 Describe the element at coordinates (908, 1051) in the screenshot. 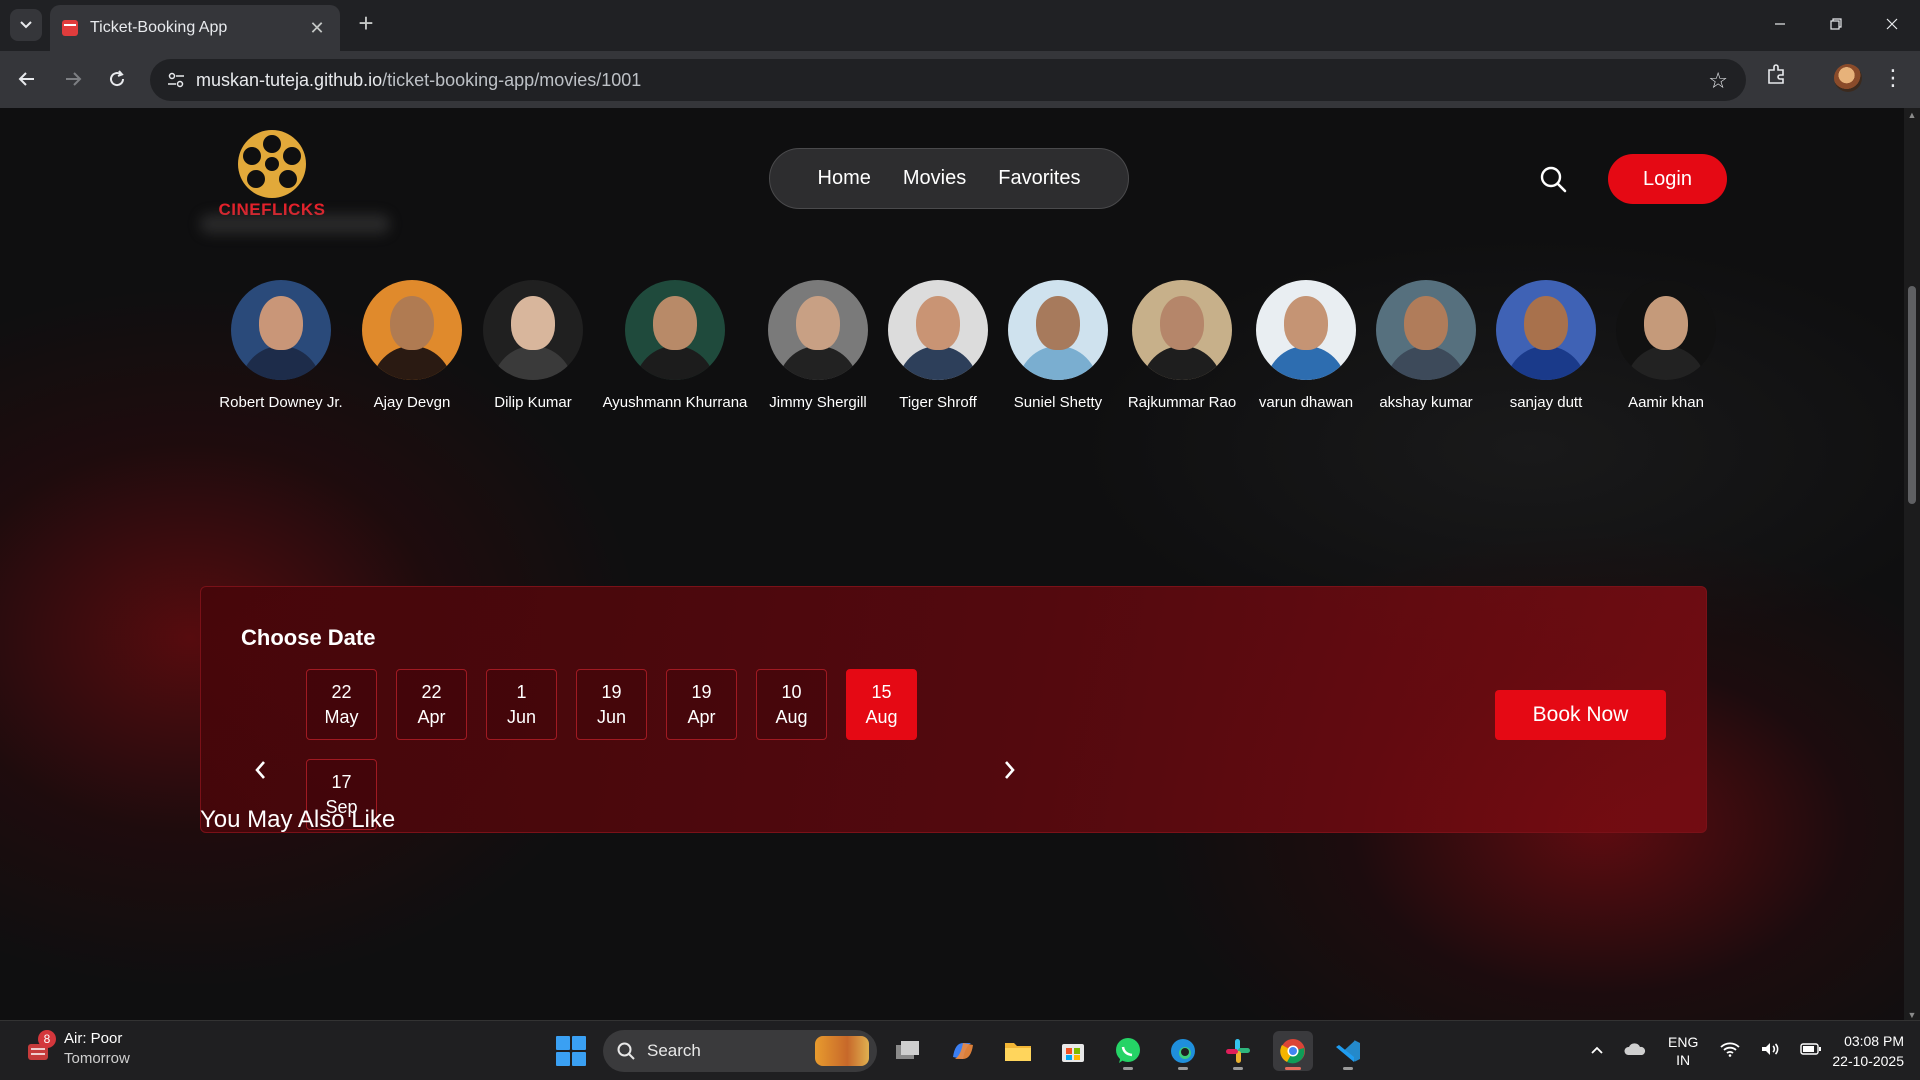

I see `task-view-icon` at that location.